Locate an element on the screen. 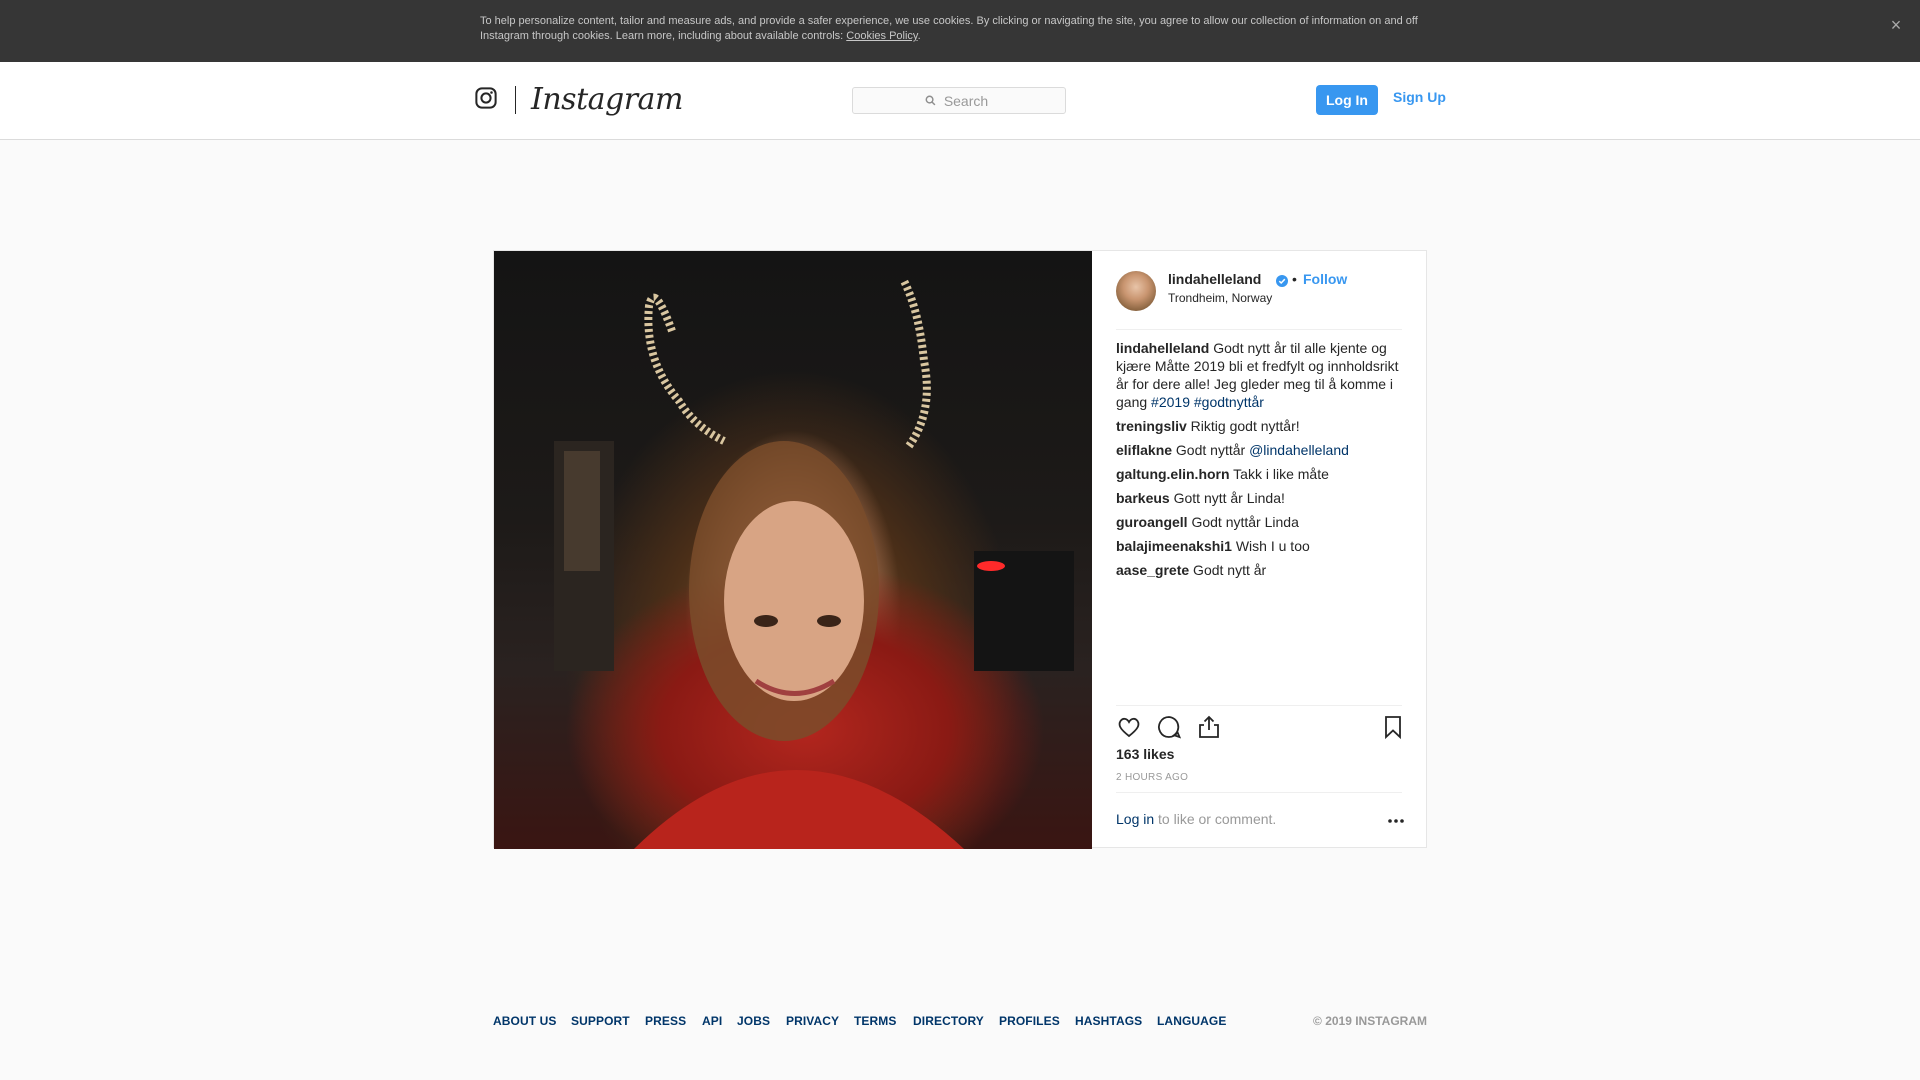 Image resolution: width=1920 pixels, height=1080 pixels. comment-text: Takk i like måte is located at coordinates (1279, 474).